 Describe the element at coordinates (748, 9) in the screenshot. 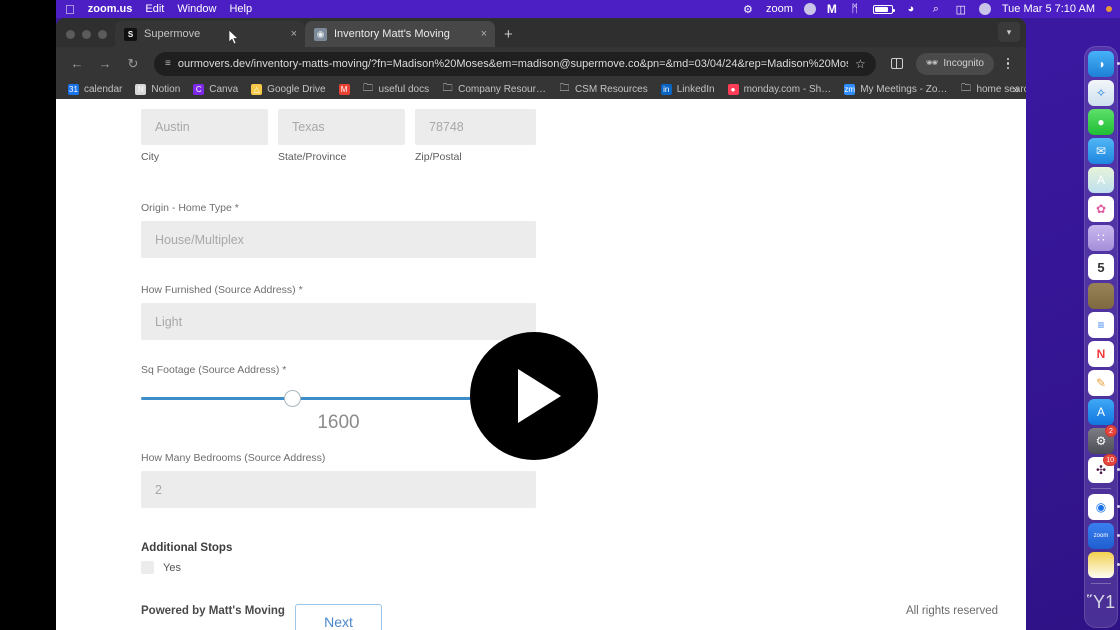

I see `gear-icon: ⚙` at that location.